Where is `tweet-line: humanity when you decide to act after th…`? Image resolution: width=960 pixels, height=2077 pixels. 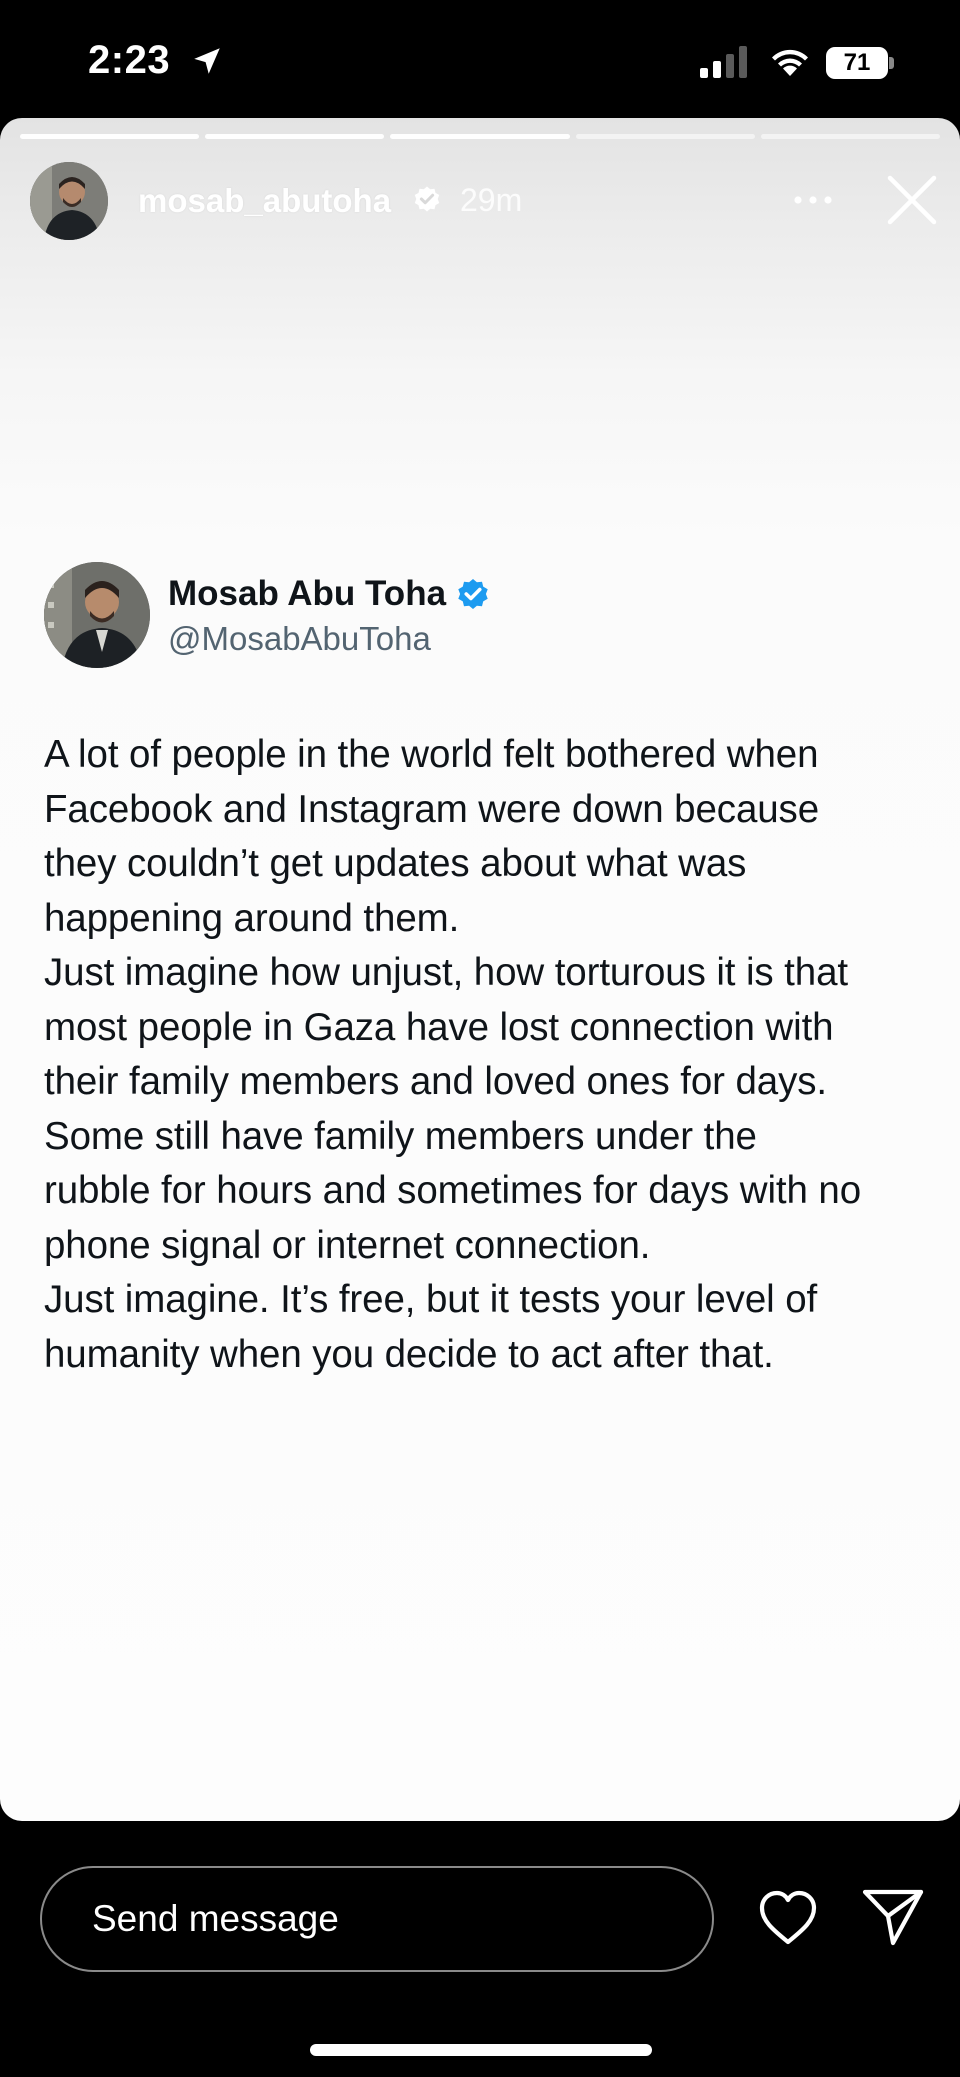
tweet-line: humanity when you decide to act after th… is located at coordinates (409, 1354).